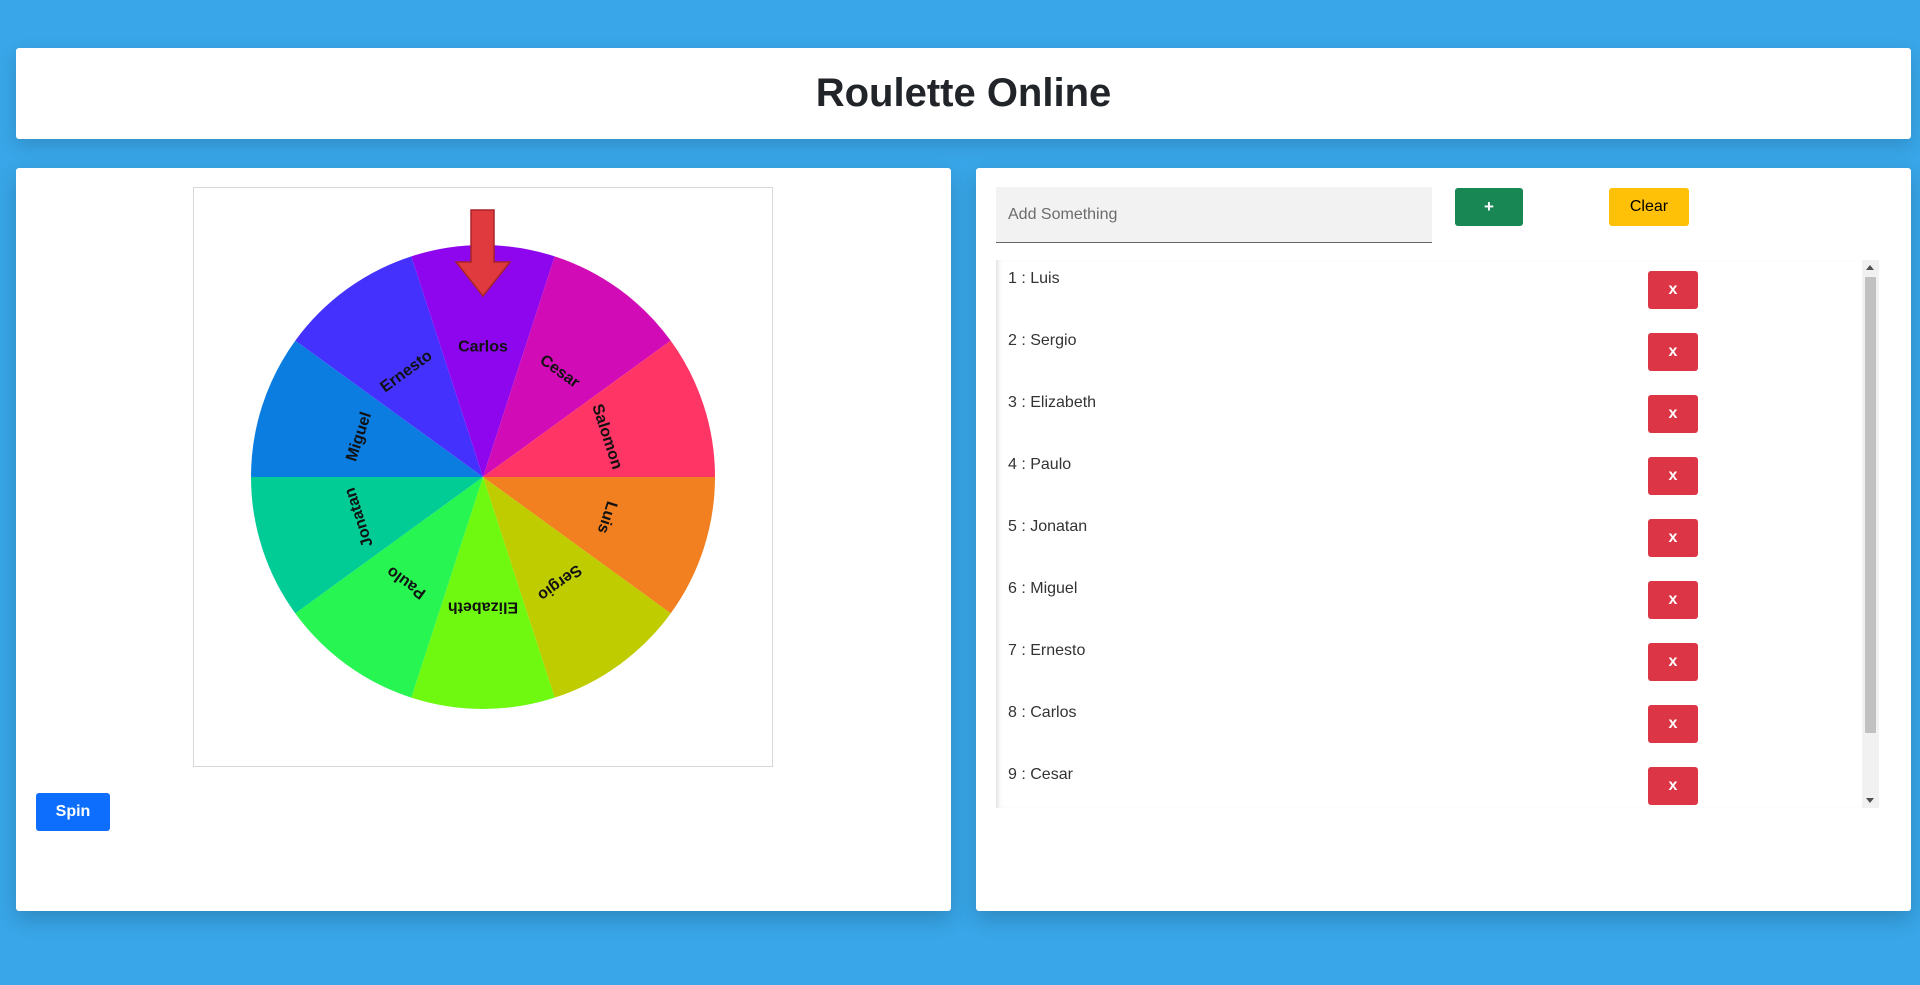  What do you see at coordinates (1426, 663) in the screenshot?
I see `list-item: 7 : Ernesto x` at bounding box center [1426, 663].